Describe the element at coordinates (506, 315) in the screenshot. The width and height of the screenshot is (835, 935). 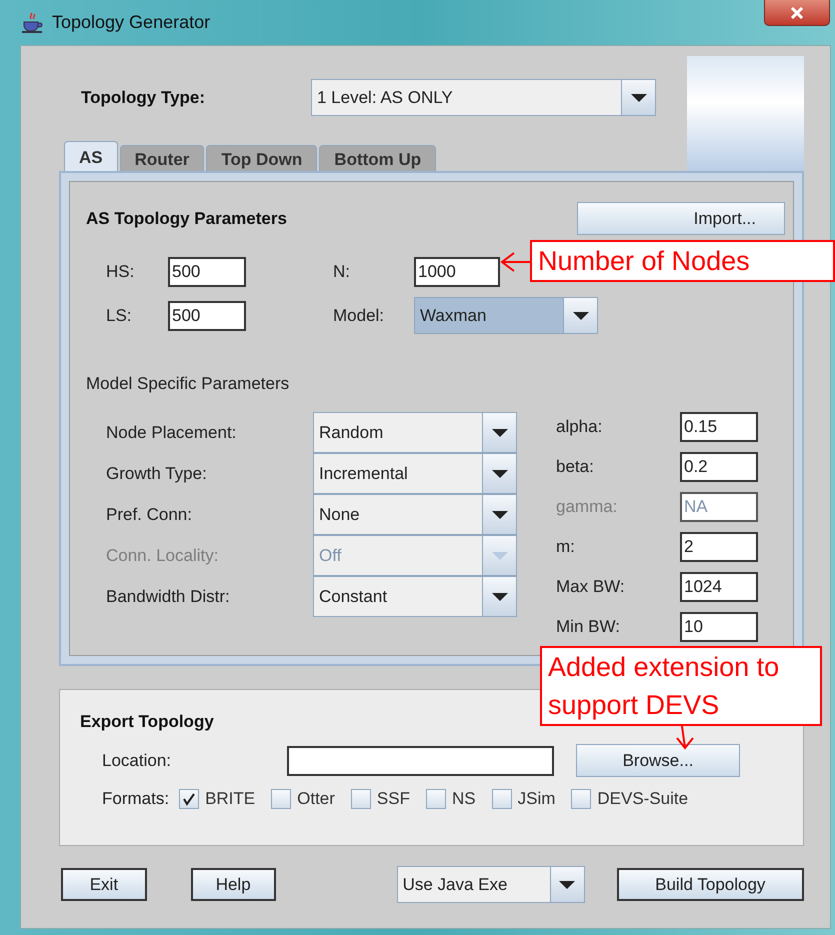
I see `model-select: Waxman` at that location.